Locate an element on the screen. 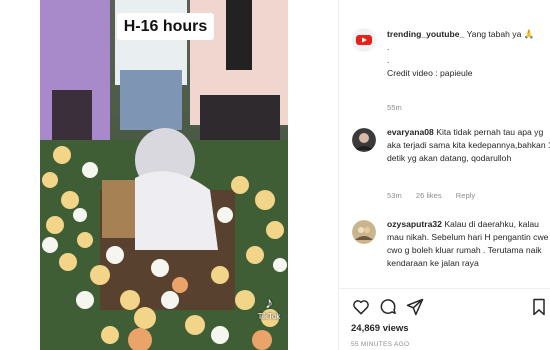 The height and width of the screenshot is (350, 550). comment-username: trending_youtube_ is located at coordinates (425, 34).